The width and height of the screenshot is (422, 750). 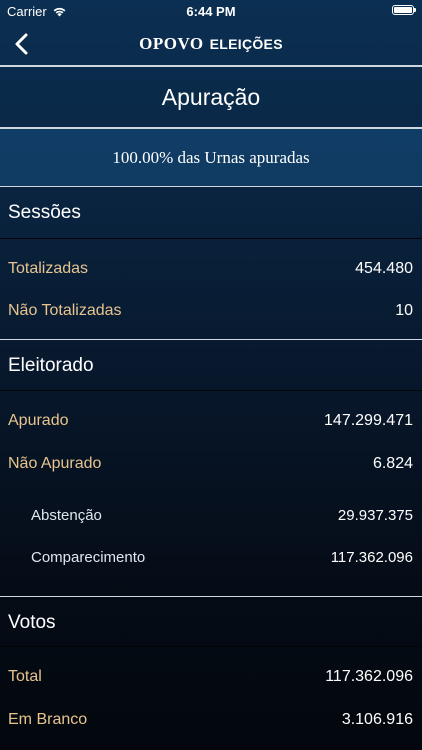 I want to click on row-label: Comparecimento, so click(x=88, y=557).